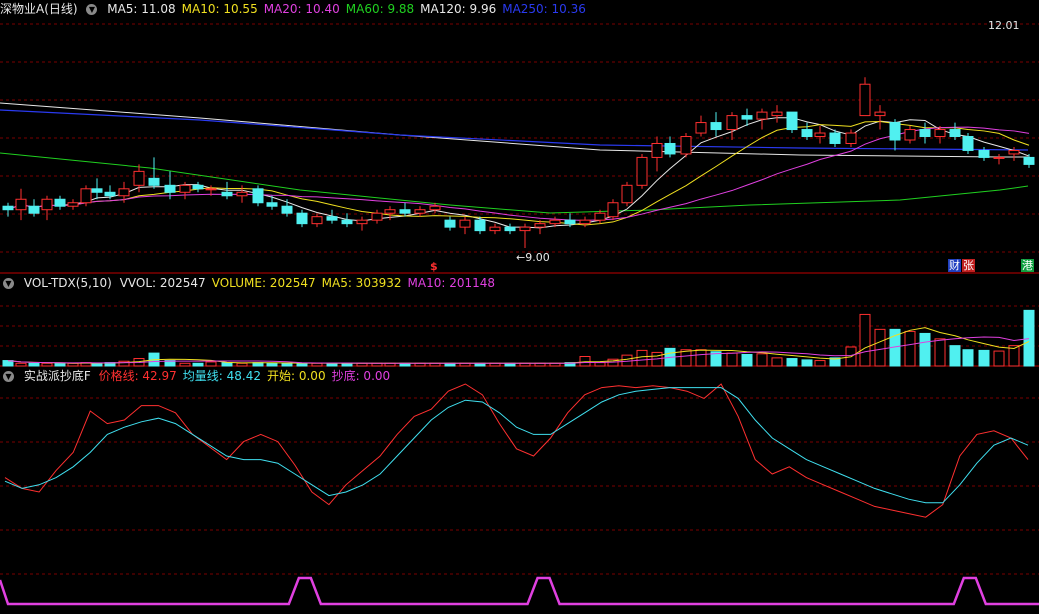 Image resolution: width=1039 pixels, height=614 pixels. I want to click on hk-connect-tag: 港, so click(1027, 265).